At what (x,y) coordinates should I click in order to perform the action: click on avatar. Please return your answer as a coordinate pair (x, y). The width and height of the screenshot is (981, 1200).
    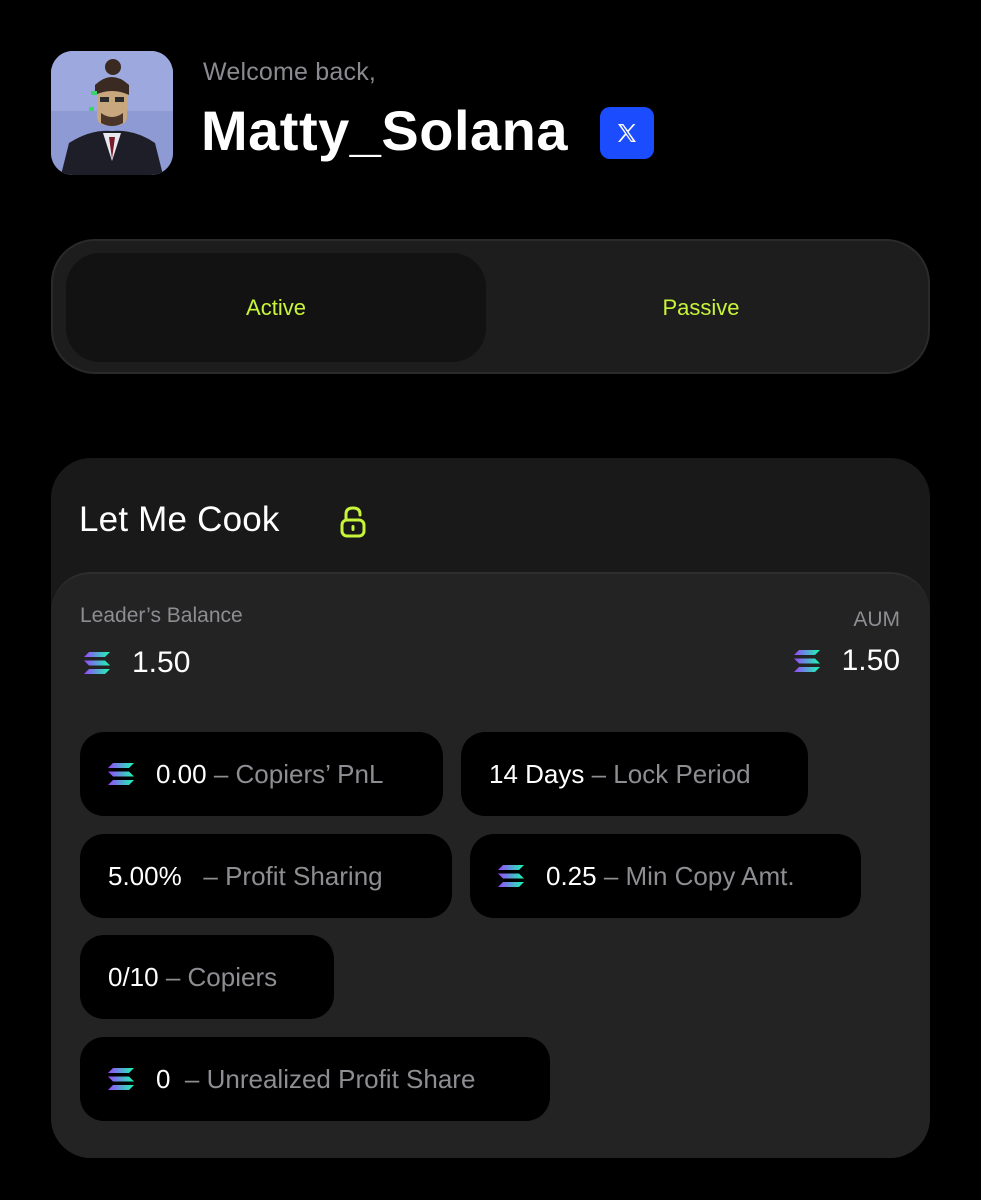
    Looking at the image, I should click on (112, 113).